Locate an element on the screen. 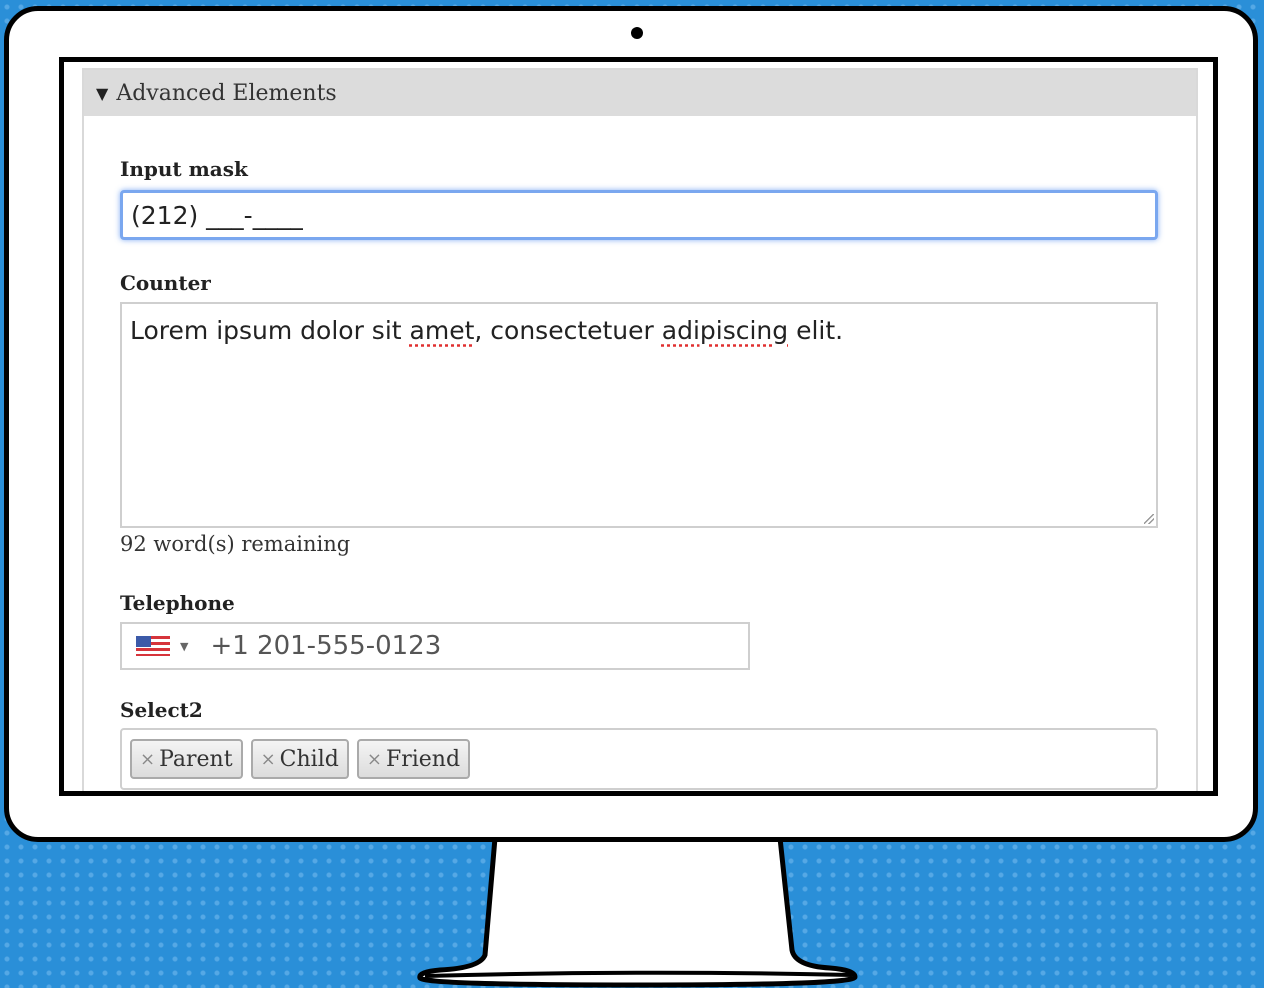 This screenshot has width=1264, height=988. us-flag-icon is located at coordinates (153, 646).